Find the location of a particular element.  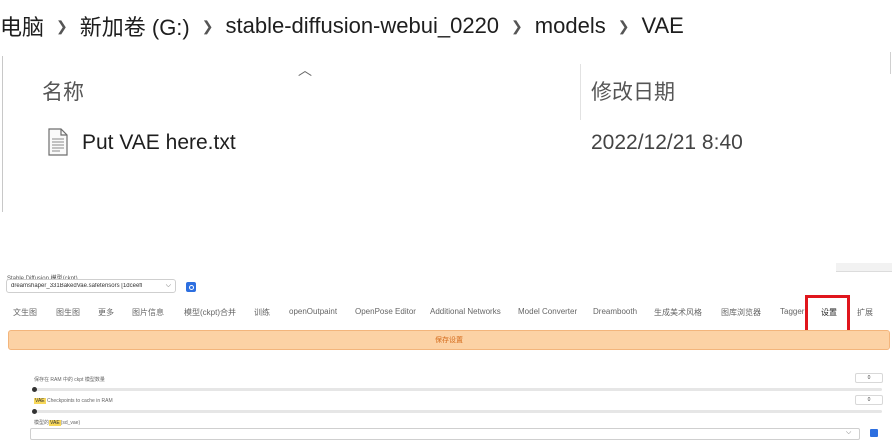

vae-cache-slider-thumb is located at coordinates (34, 411).